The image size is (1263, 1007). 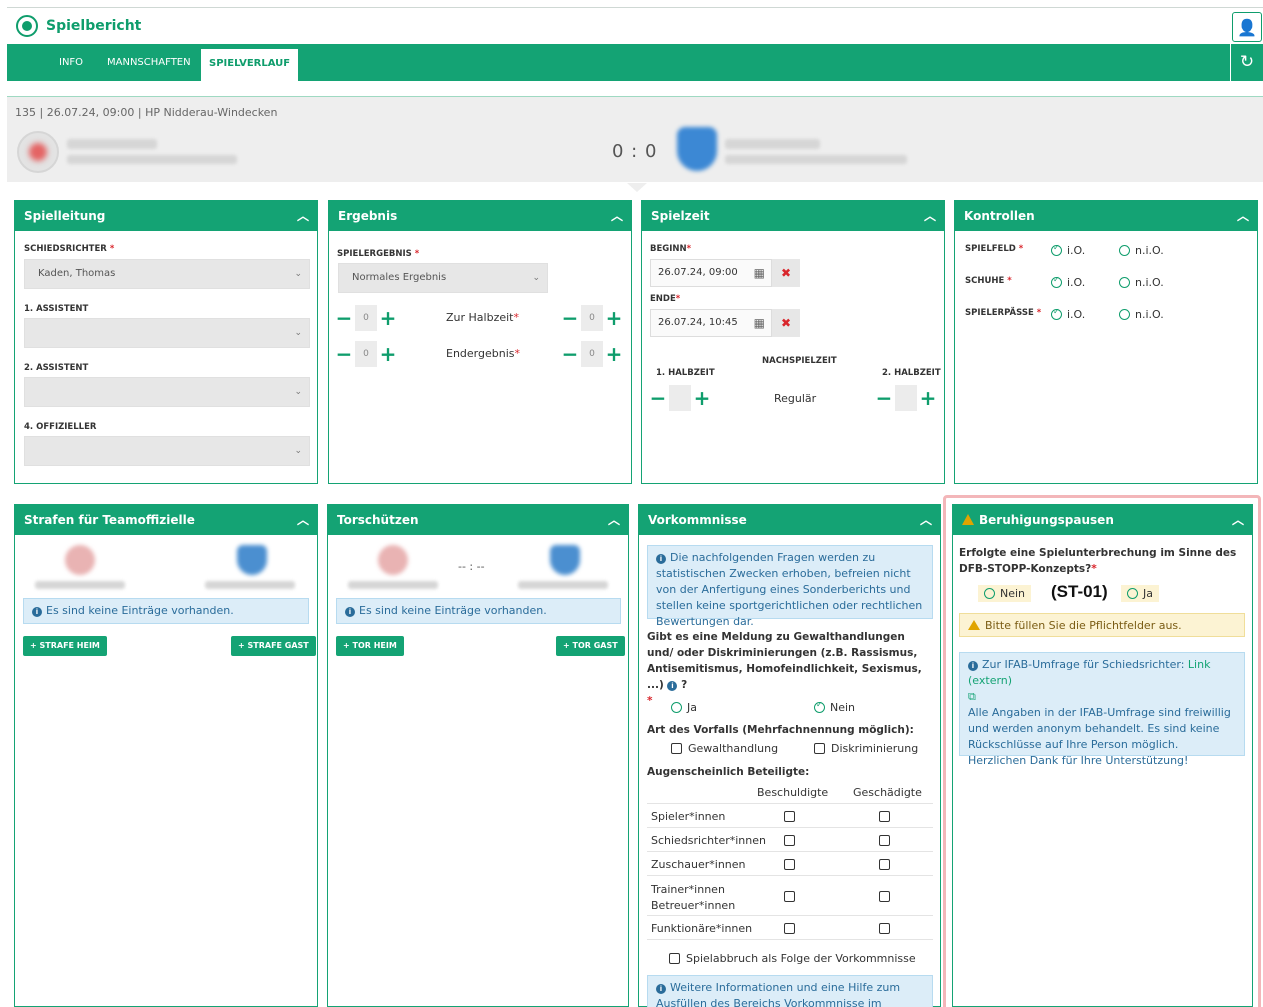 What do you see at coordinates (1141, 250) in the screenshot?
I see `spielfeld-nio-radio: n.i.O.` at bounding box center [1141, 250].